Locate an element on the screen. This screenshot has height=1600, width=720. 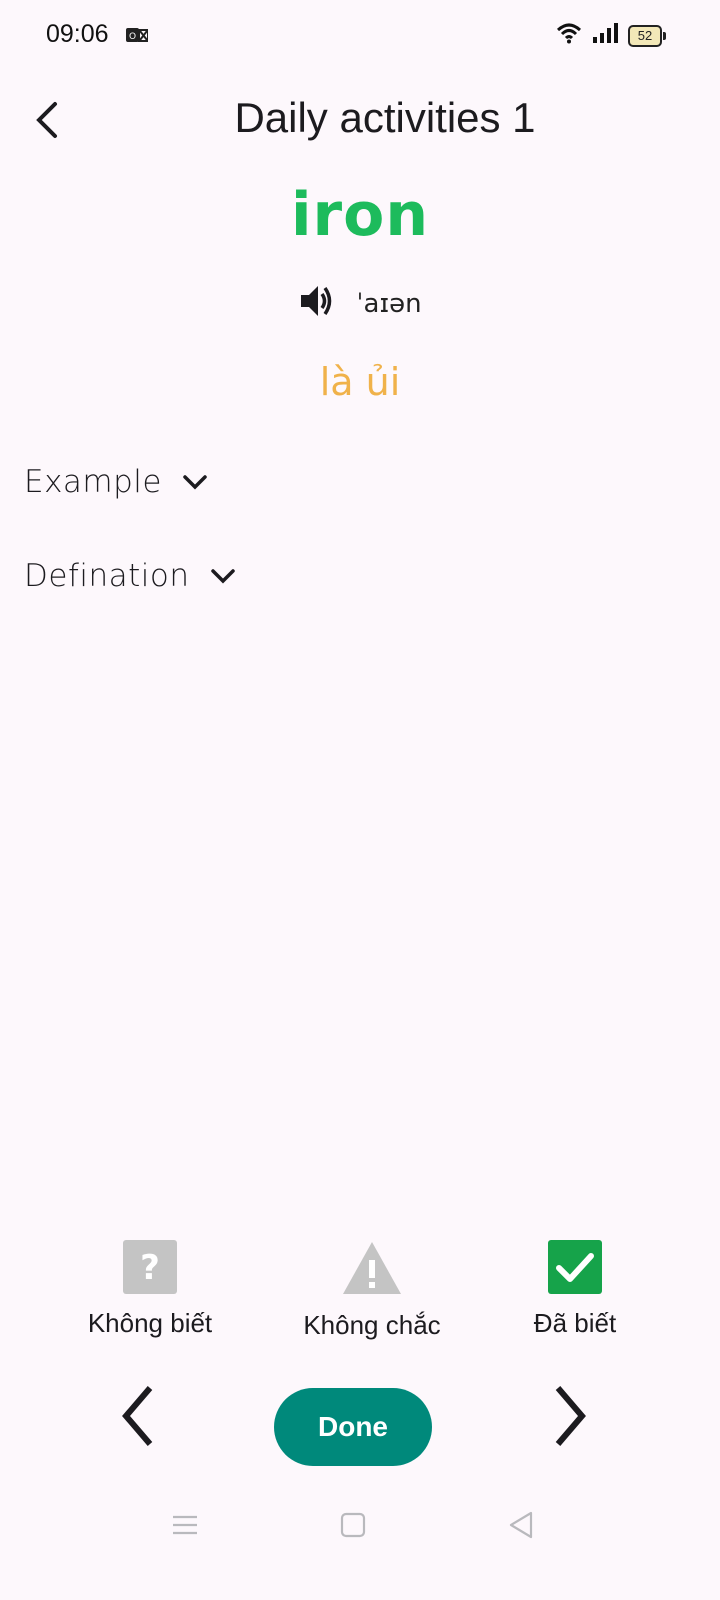
page-title: Daily activities 1 is located at coordinates (385, 117).